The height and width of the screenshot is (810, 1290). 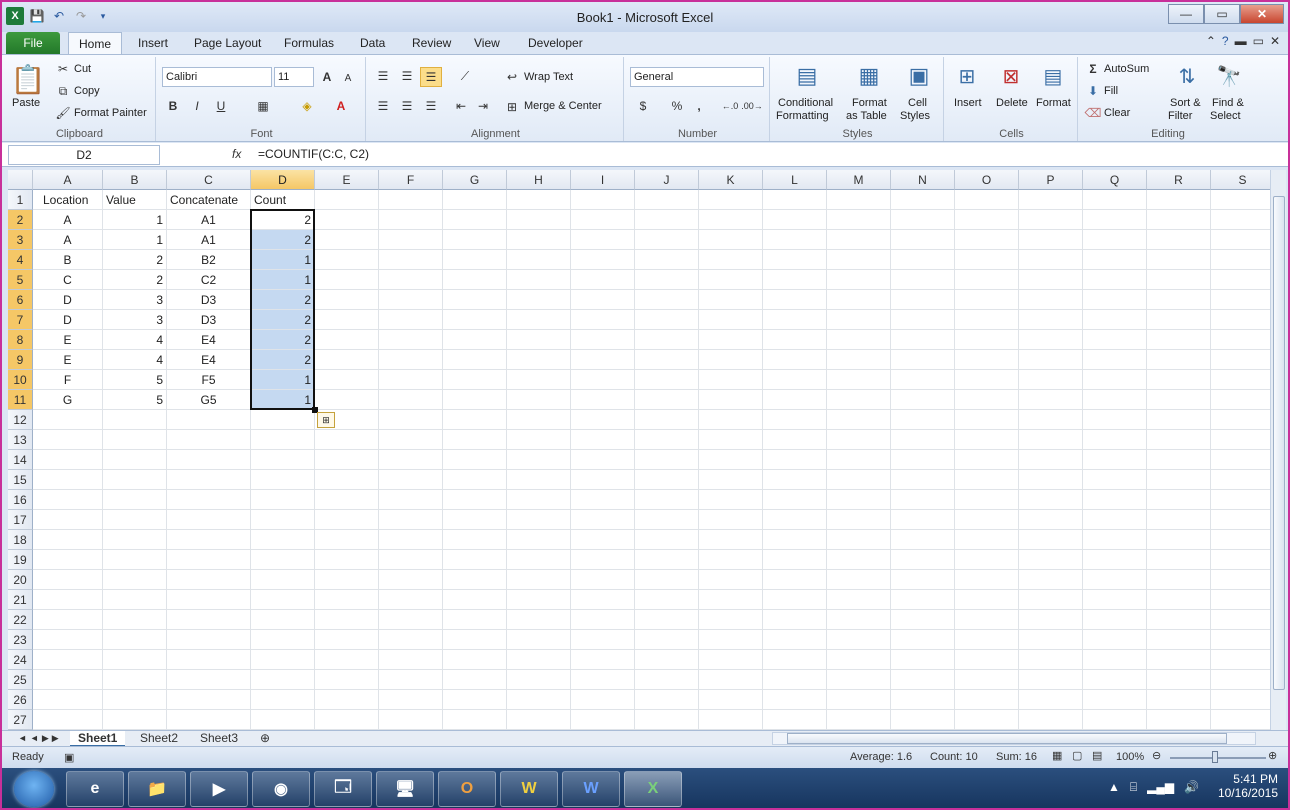 I want to click on cell-k7, so click(x=731, y=320).